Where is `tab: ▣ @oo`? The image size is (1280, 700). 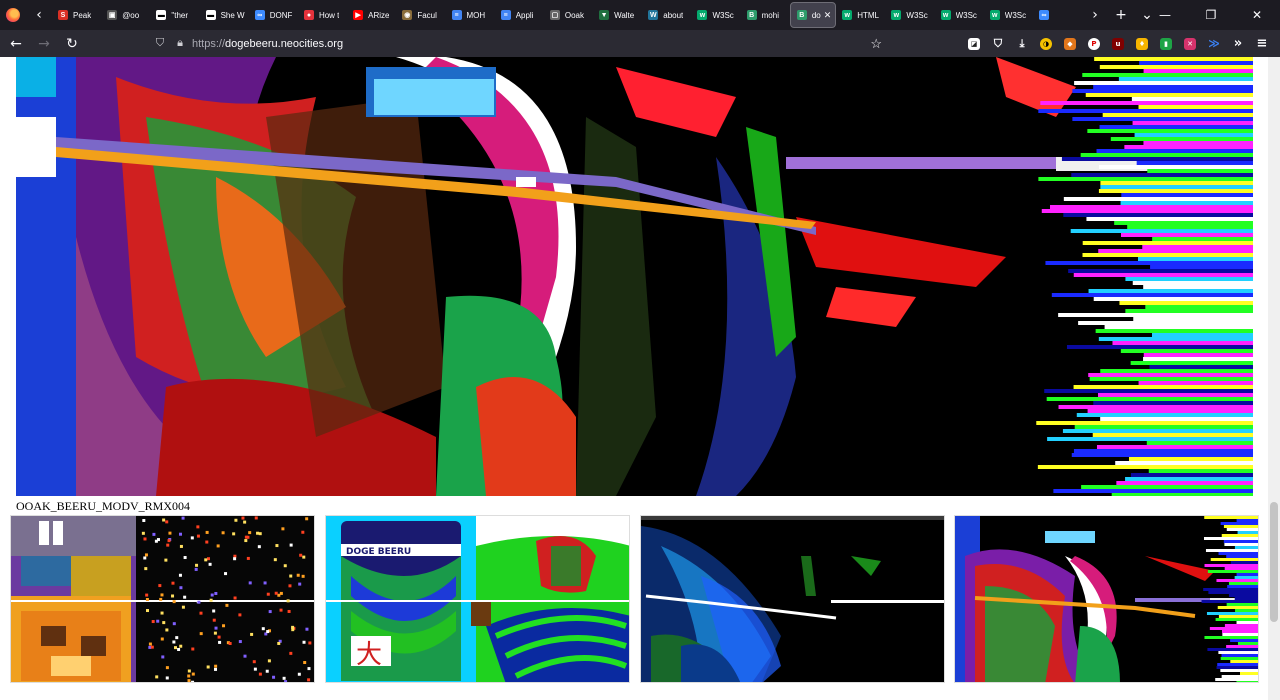
tab: ▣ @oo is located at coordinates (125, 15).